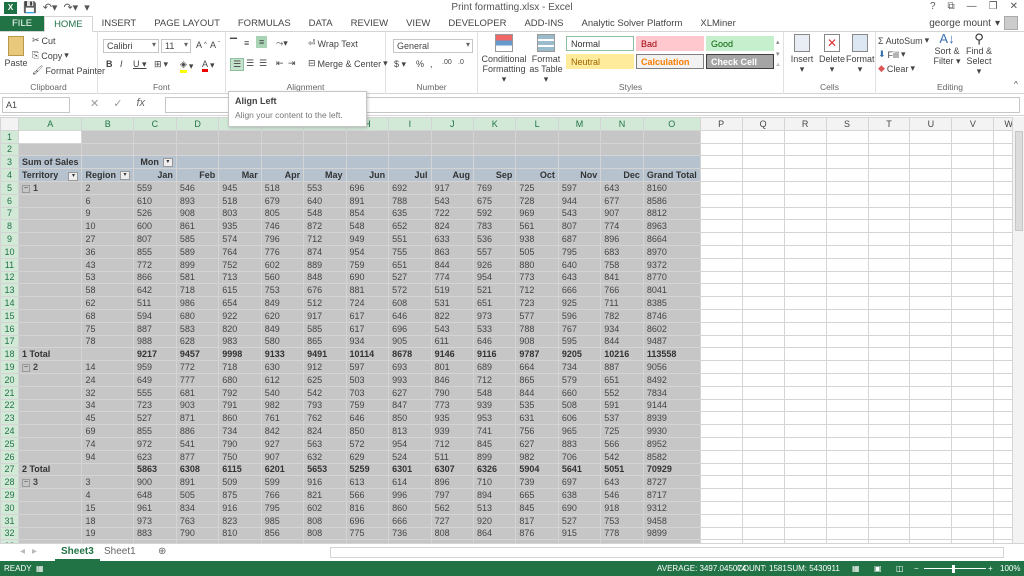  Describe the element at coordinates (9, 162) in the screenshot. I see `row-header: 3` at that location.